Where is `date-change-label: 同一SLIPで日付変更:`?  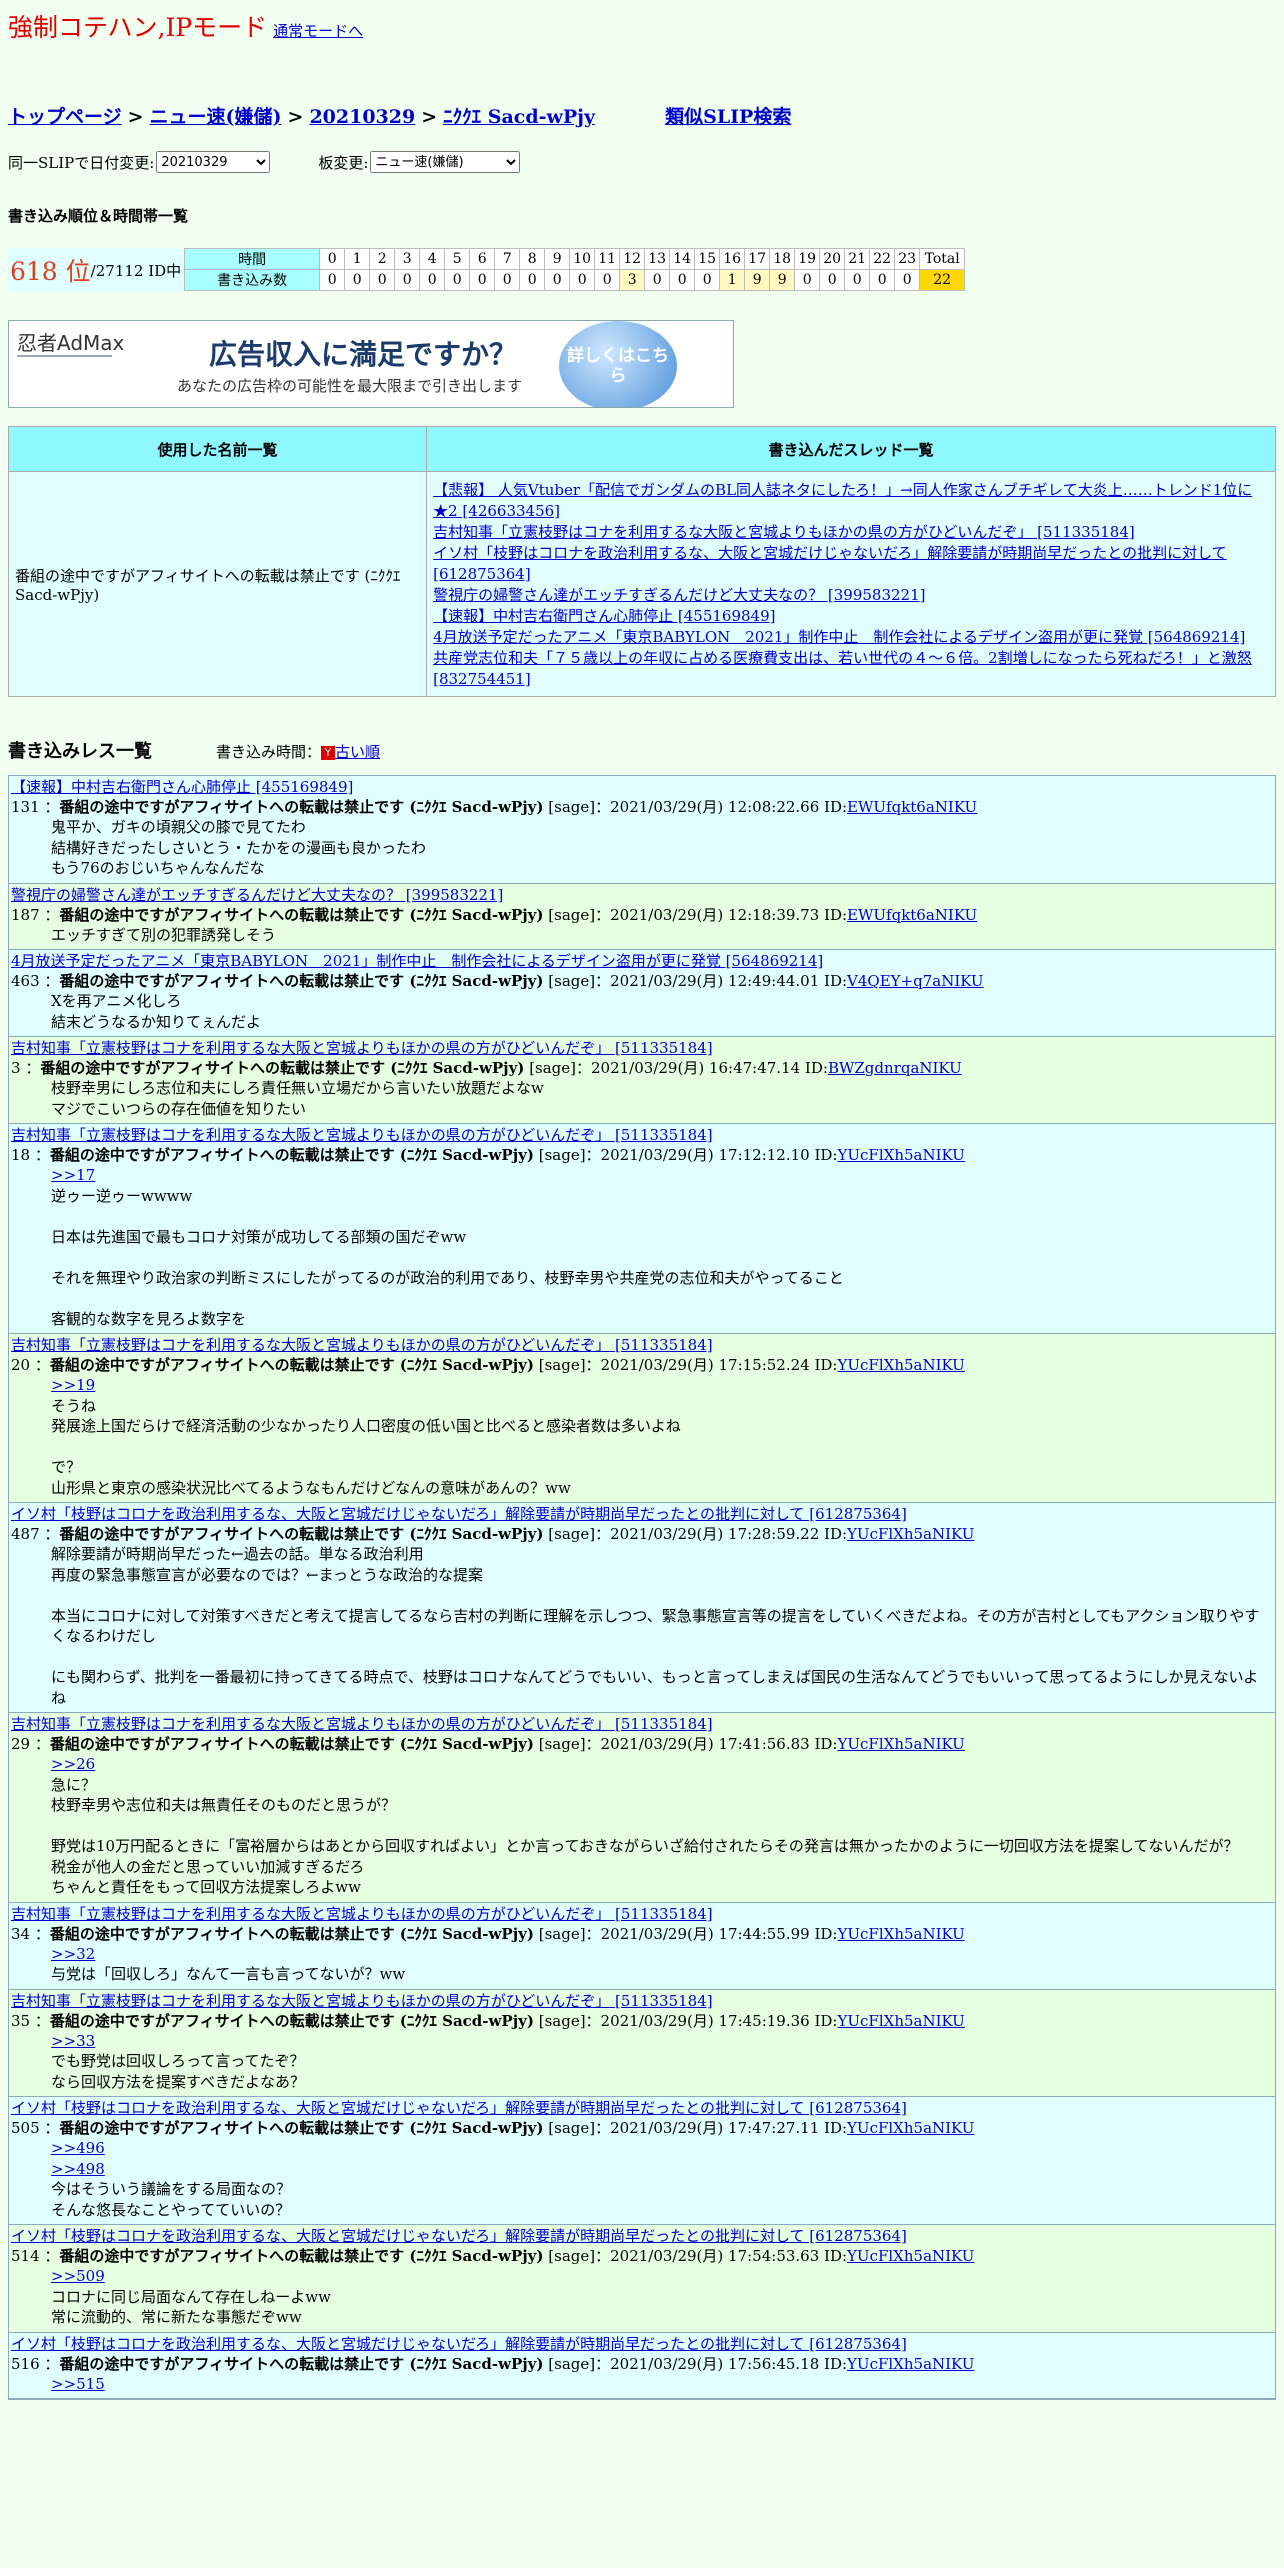
date-change-label: 同一SLIPで日付変更: is located at coordinates (81, 162).